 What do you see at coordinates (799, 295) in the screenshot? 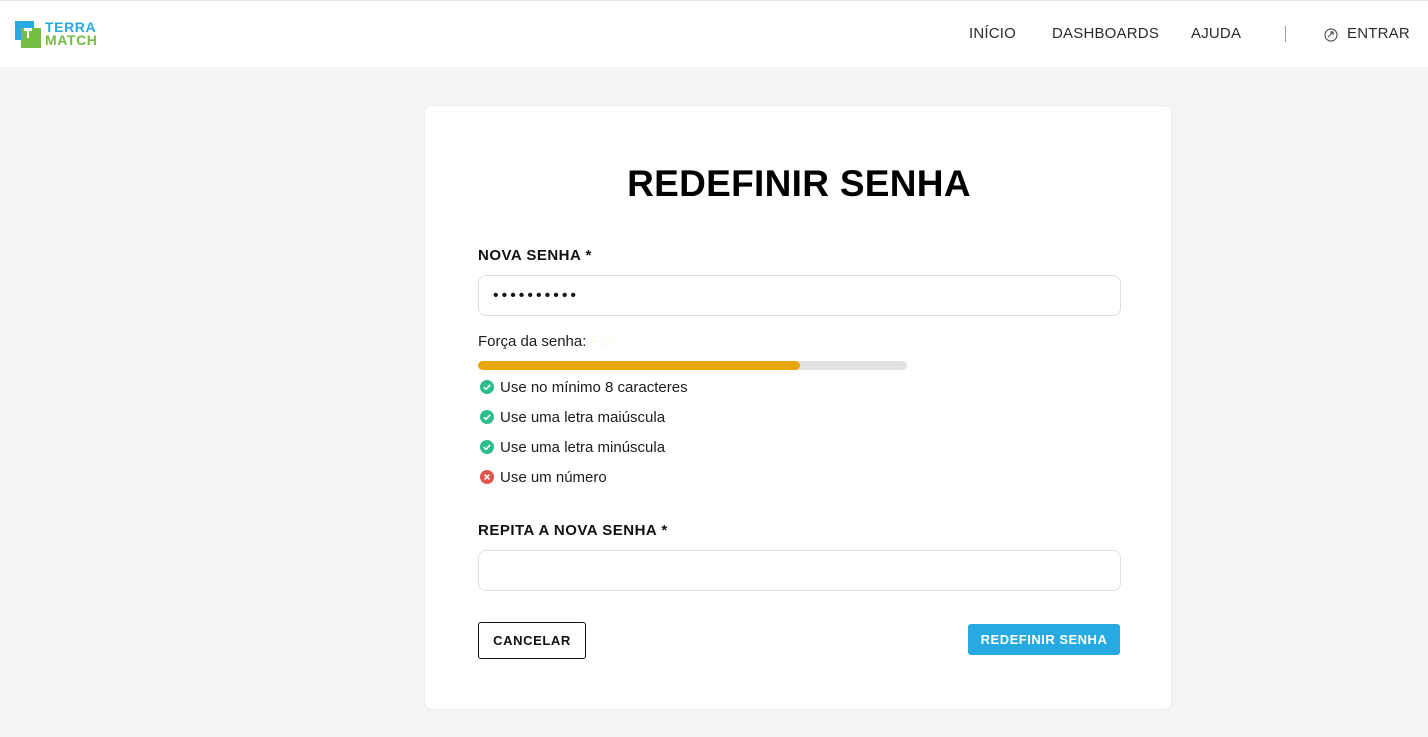
I see `new-password-input` at bounding box center [799, 295].